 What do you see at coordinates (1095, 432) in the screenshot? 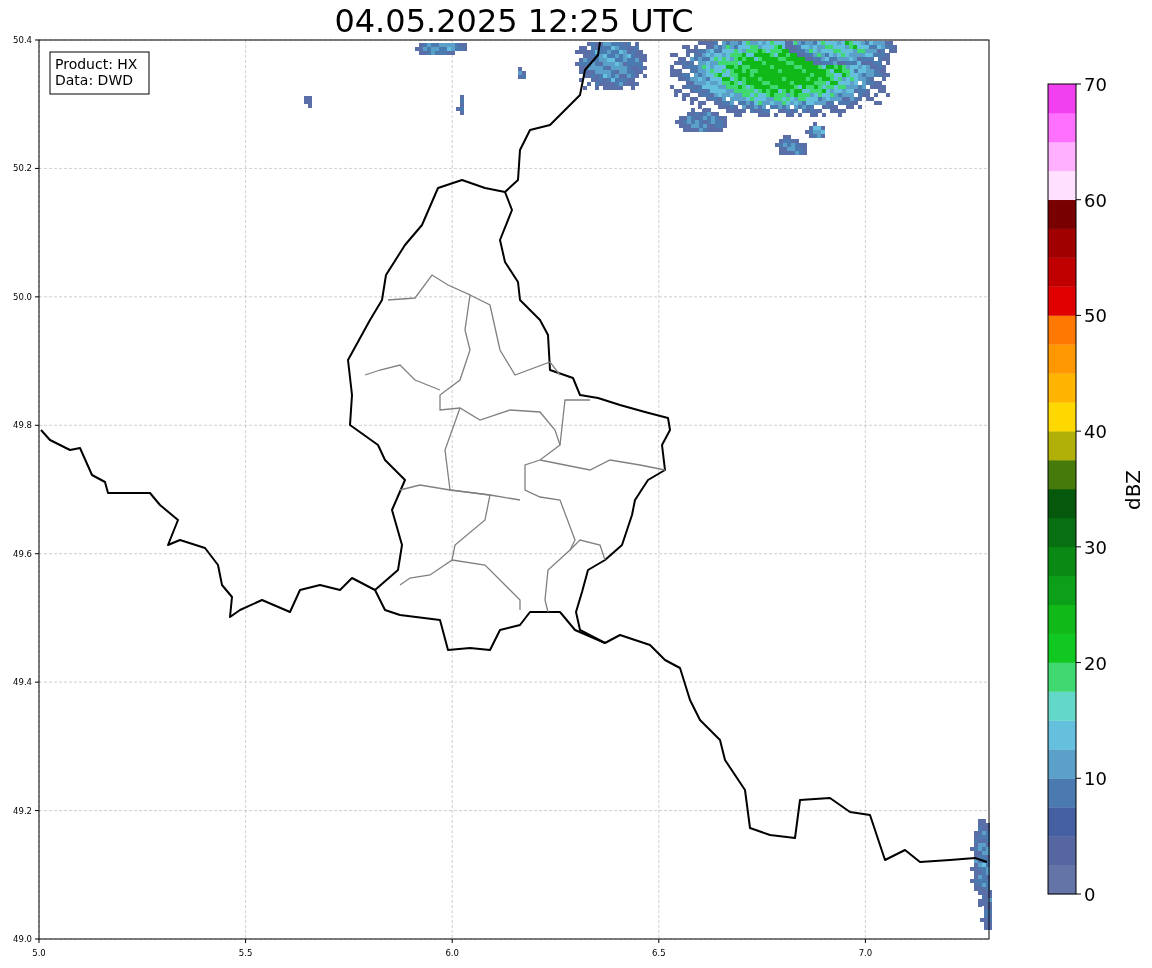
I see `colorbar-tick-label: 40` at bounding box center [1095, 432].